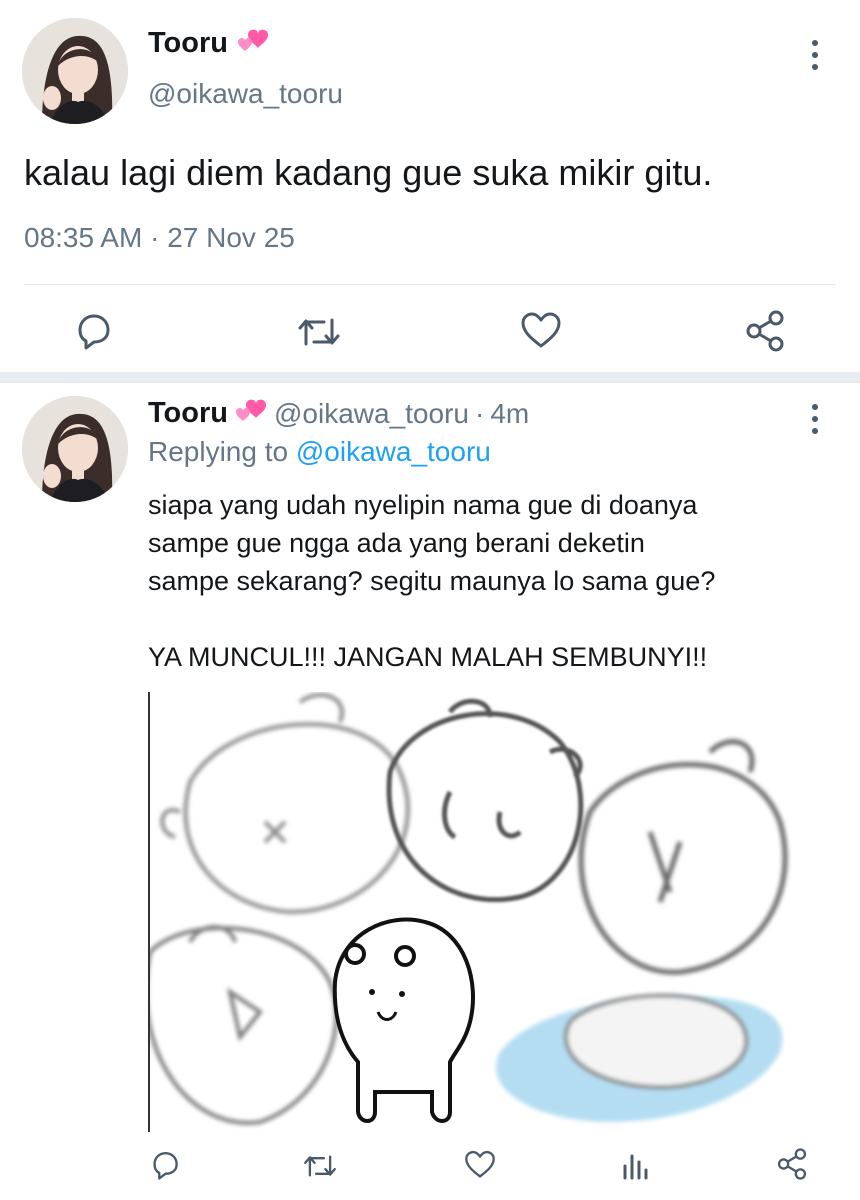 The width and height of the screenshot is (860, 1200). I want to click on replying-to-handle: @oikawa_tooru, so click(393, 451).